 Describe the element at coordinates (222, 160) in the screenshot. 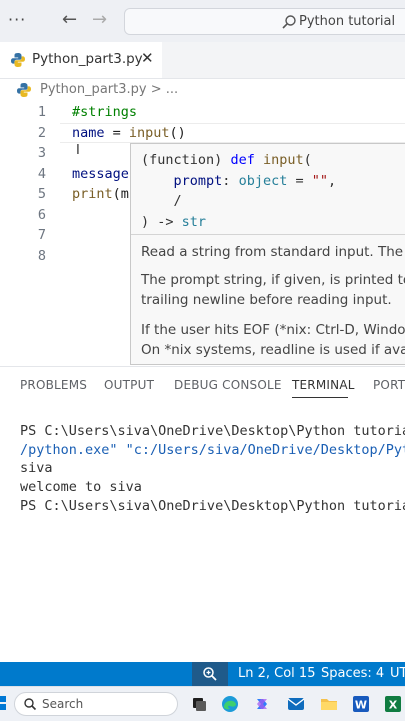

I see `sig-token: )` at that location.